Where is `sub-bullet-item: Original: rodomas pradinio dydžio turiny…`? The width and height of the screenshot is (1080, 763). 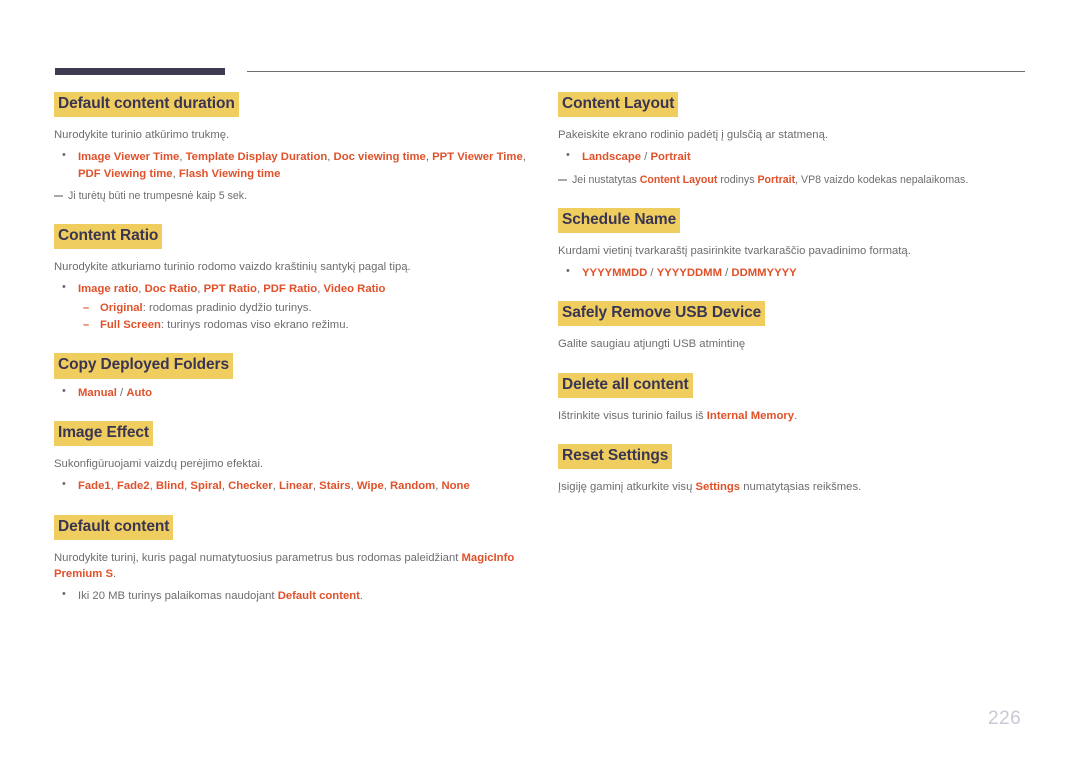
sub-bullet-item: Original: rodomas pradinio dydžio turiny… is located at coordinates (306, 308).